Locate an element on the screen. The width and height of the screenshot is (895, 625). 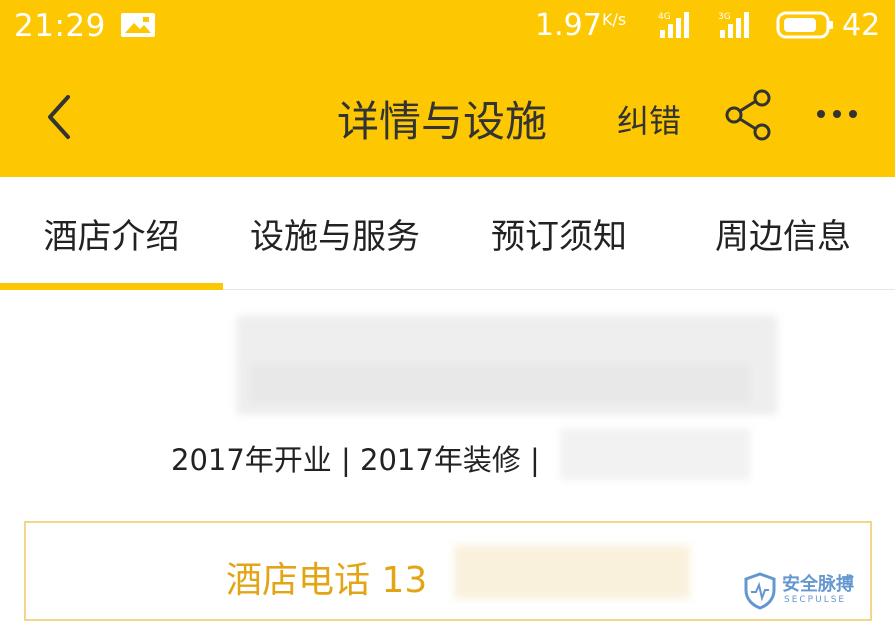
active-tab-indicator is located at coordinates (111, 286).